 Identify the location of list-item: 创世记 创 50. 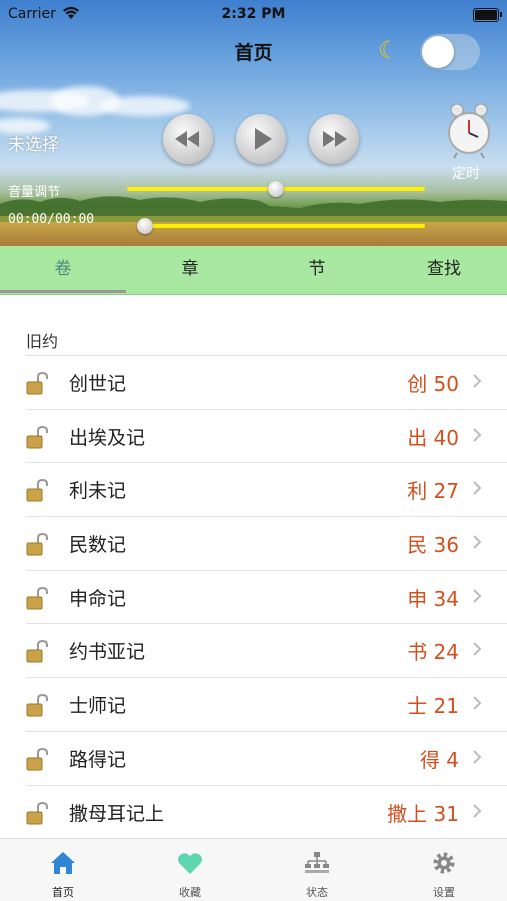
(253, 382).